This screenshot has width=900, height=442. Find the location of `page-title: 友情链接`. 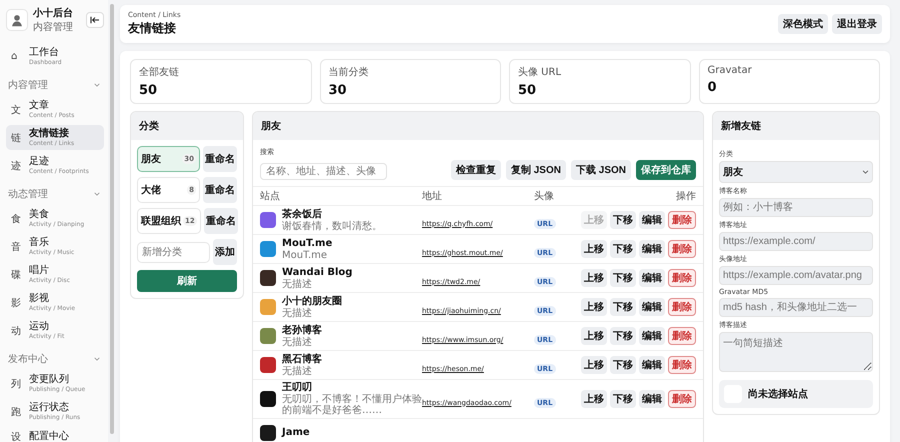

page-title: 友情链接 is located at coordinates (152, 28).